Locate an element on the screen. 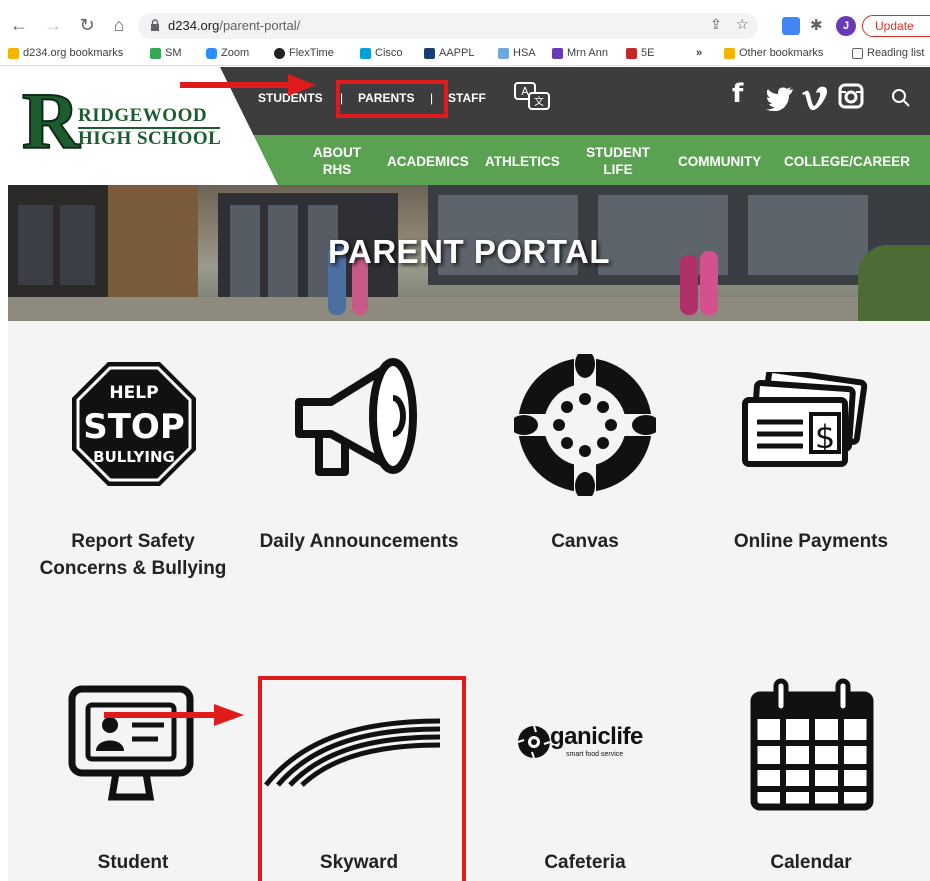 The image size is (930, 881). calendar-icon is located at coordinates (812, 744).